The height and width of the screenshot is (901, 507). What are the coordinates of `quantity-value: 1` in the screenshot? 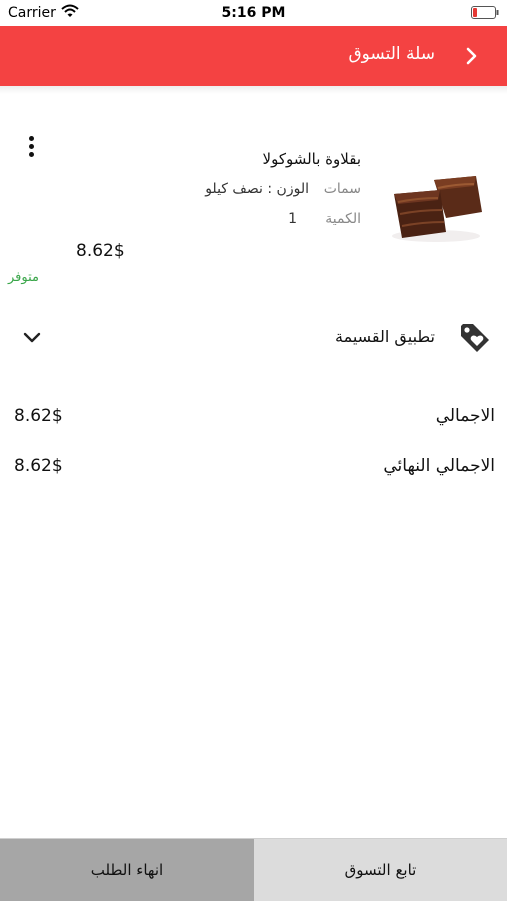 It's located at (292, 219).